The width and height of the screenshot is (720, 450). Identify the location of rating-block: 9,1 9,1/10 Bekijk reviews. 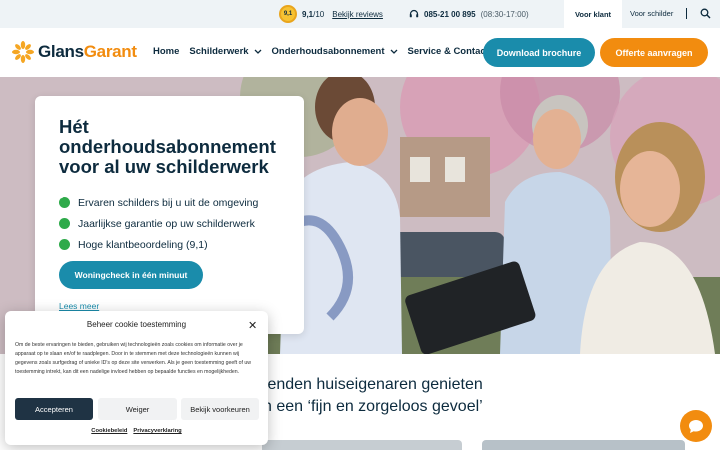
(331, 14).